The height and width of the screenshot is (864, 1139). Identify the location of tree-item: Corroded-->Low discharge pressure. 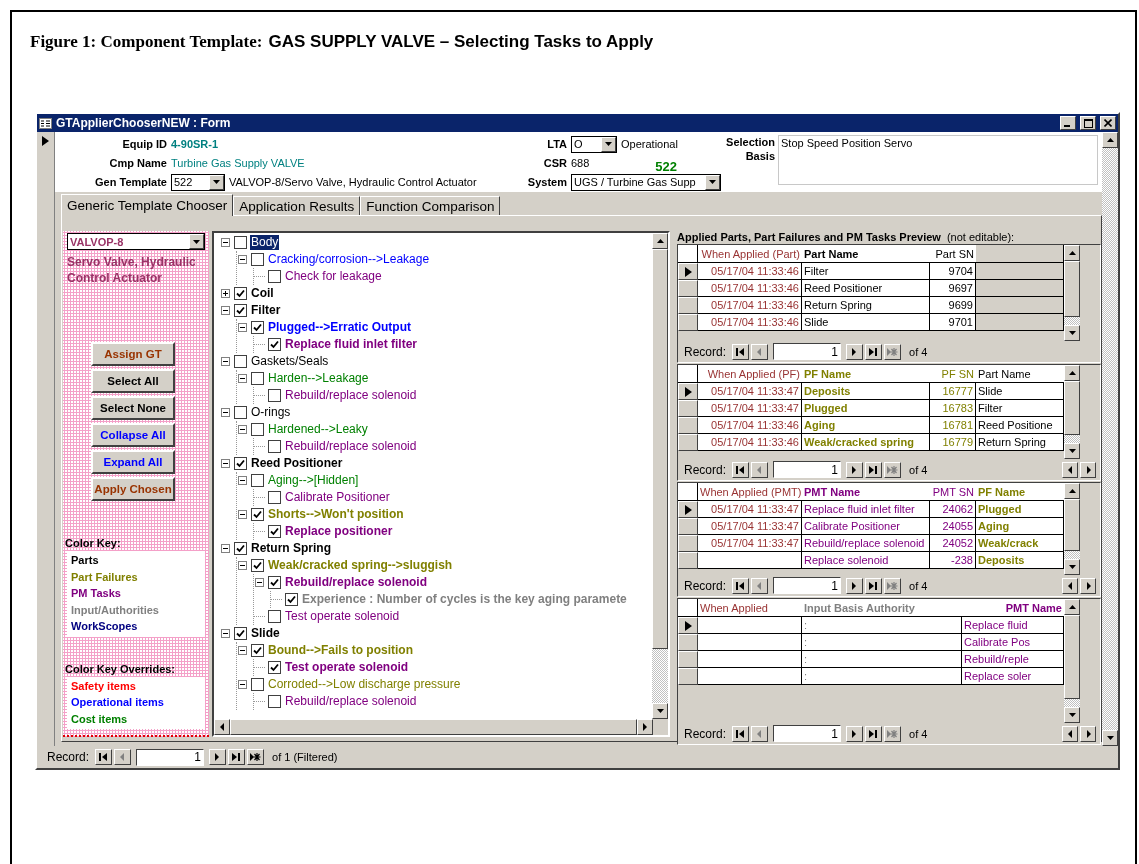
(364, 684).